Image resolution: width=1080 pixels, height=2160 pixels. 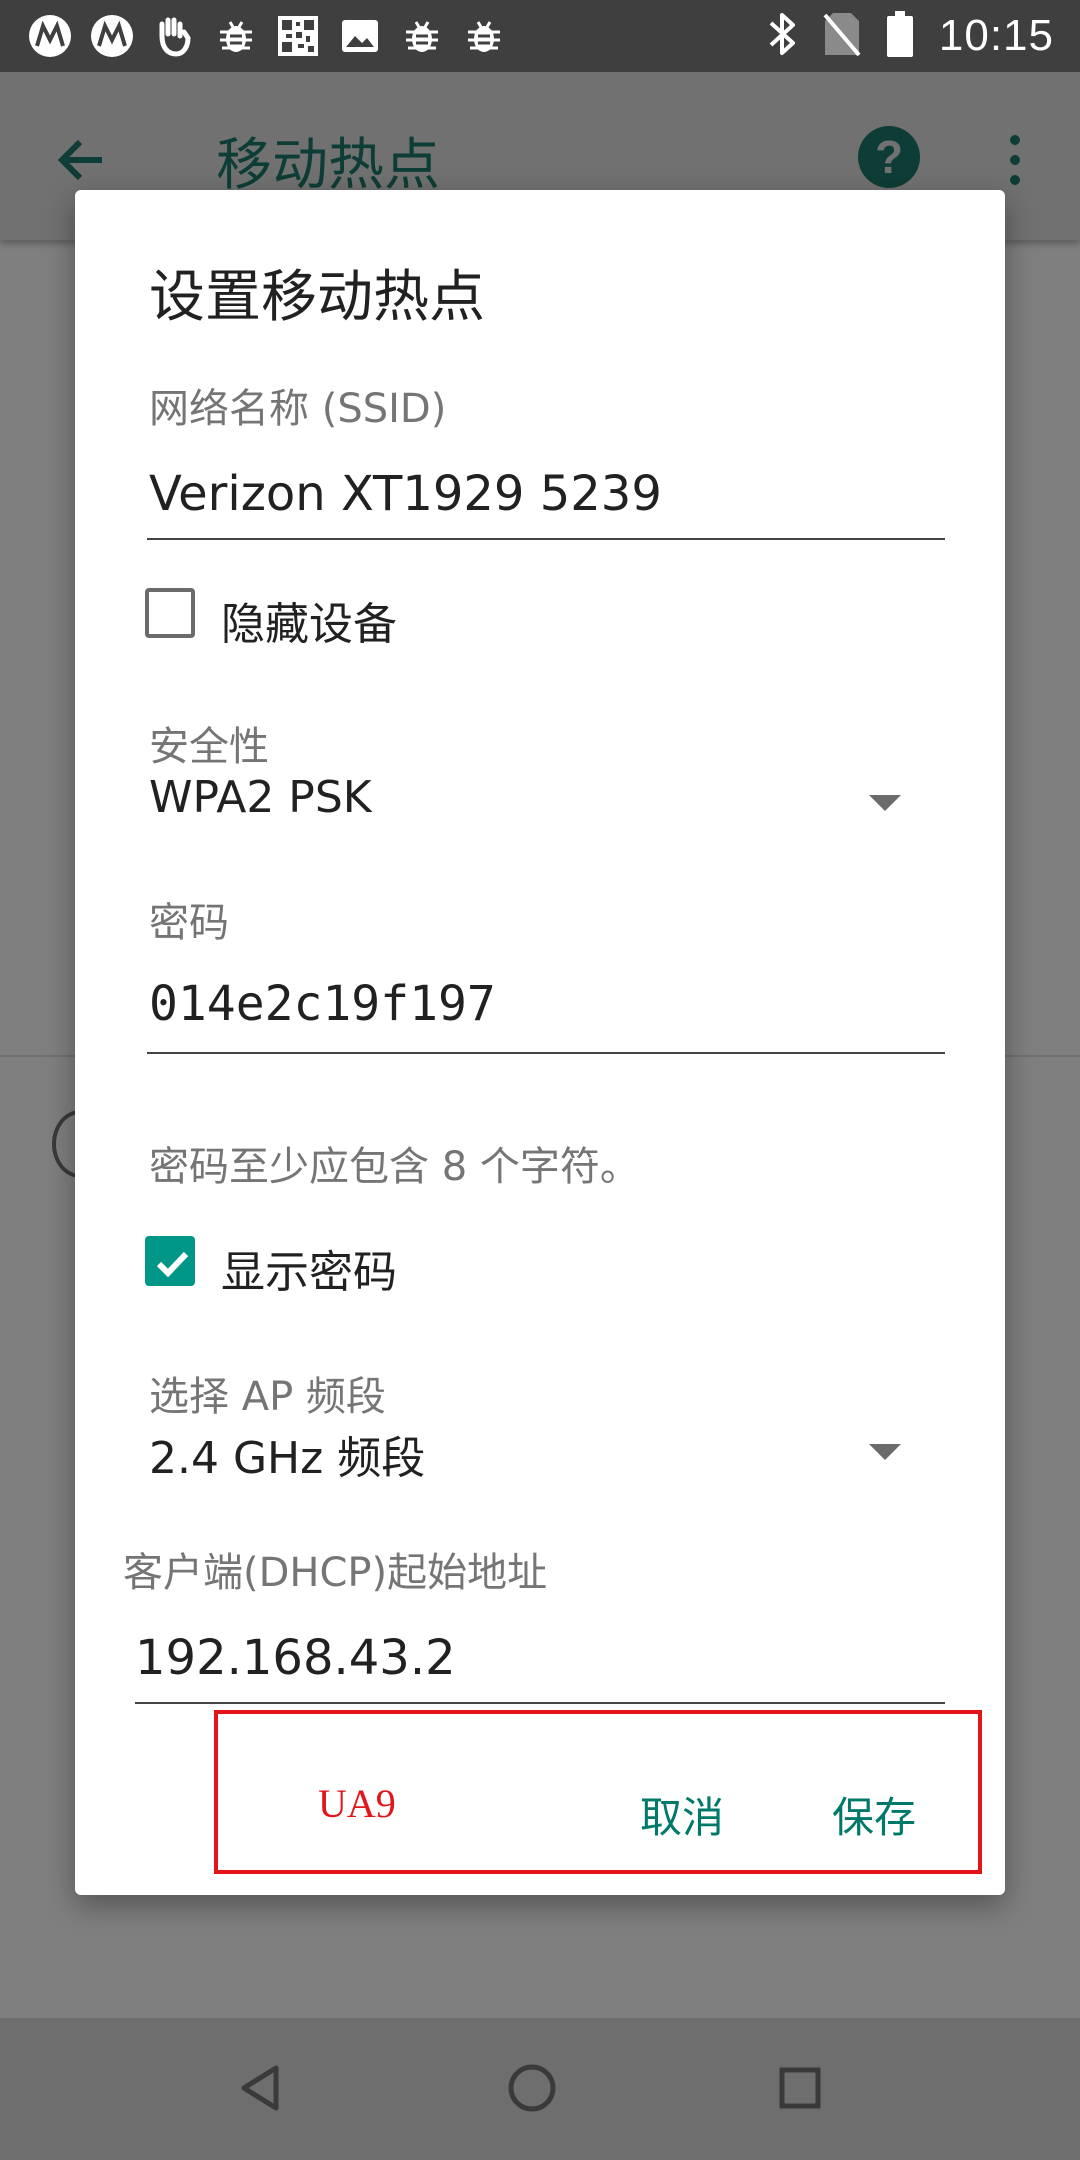 What do you see at coordinates (267, 1397) in the screenshot?
I see `ap-band-label: 选择 AP 频段` at bounding box center [267, 1397].